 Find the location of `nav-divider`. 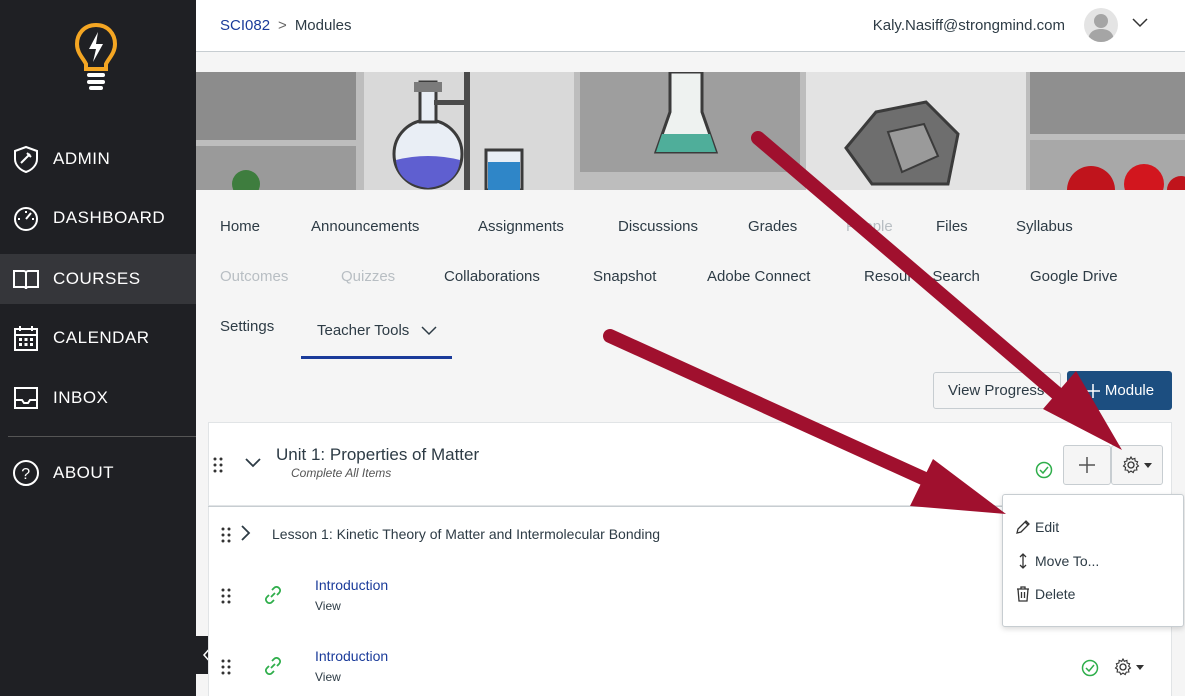

nav-divider is located at coordinates (102, 436).